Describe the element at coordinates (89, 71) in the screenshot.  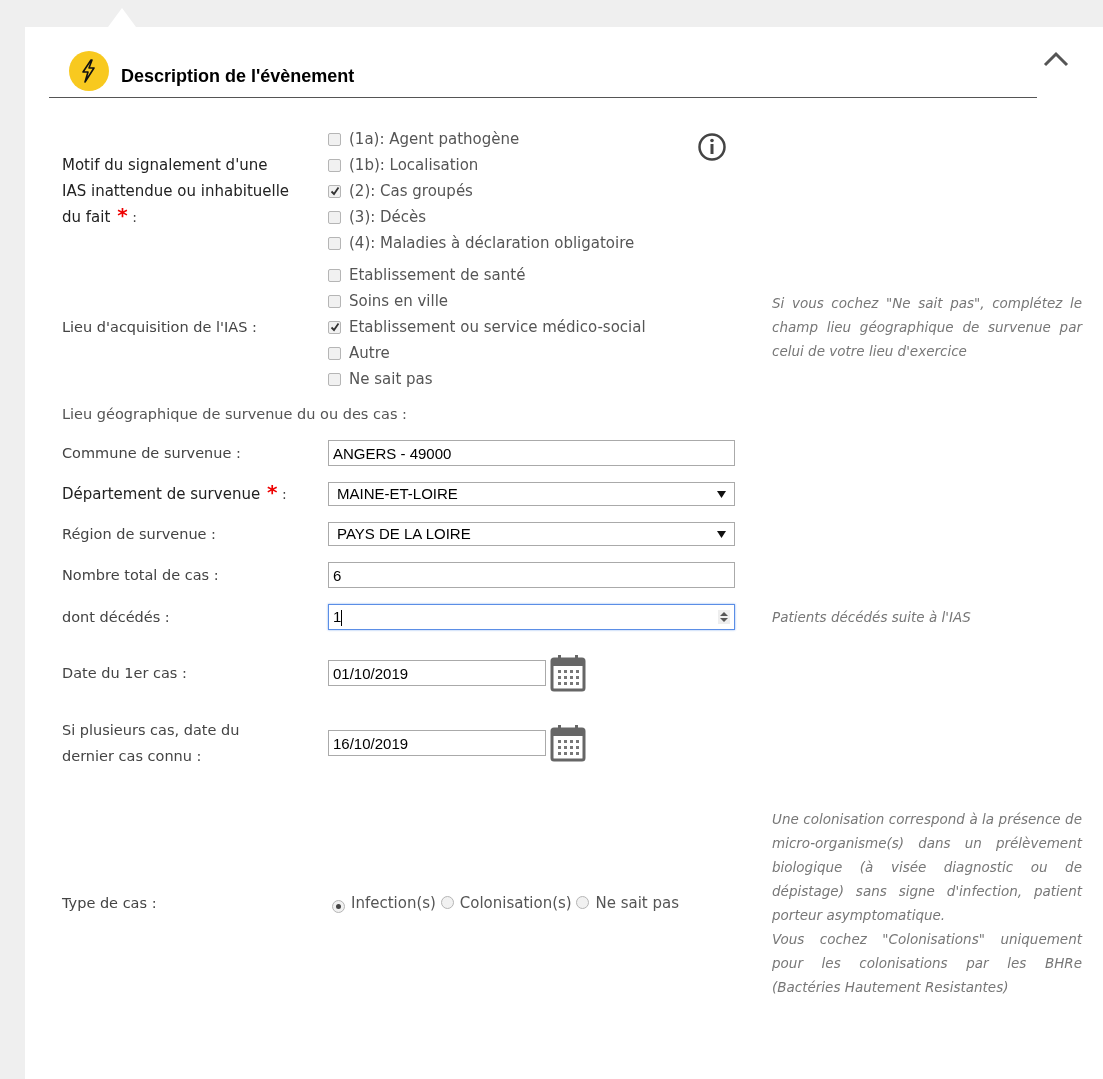
I see `lightning-icon` at that location.